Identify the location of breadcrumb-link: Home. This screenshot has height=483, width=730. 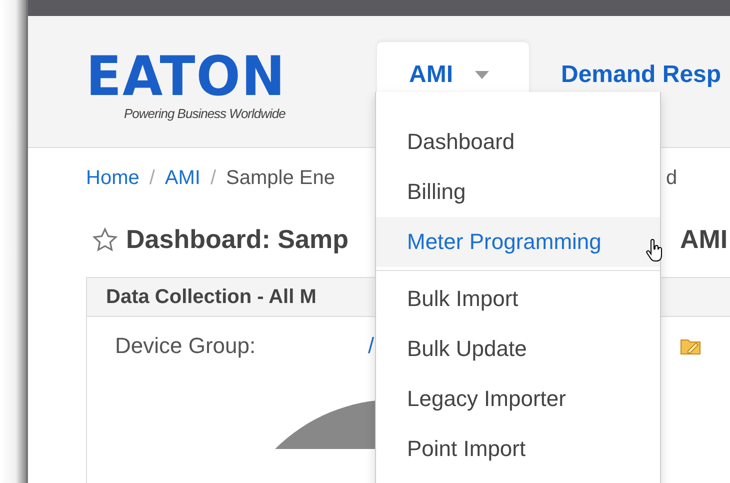
(113, 179).